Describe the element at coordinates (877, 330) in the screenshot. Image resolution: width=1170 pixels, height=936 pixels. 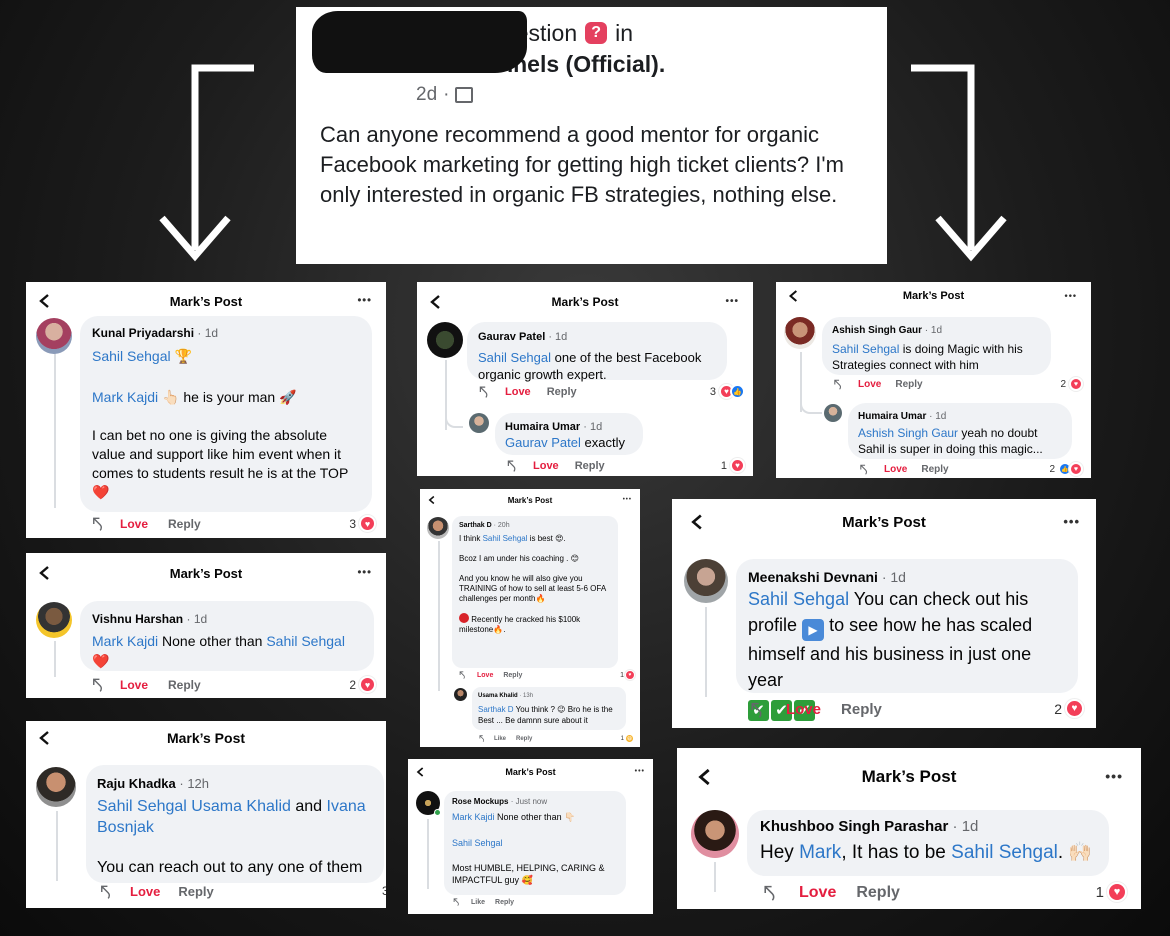
I see `commenter-name: Ashish Singh Gaur` at that location.